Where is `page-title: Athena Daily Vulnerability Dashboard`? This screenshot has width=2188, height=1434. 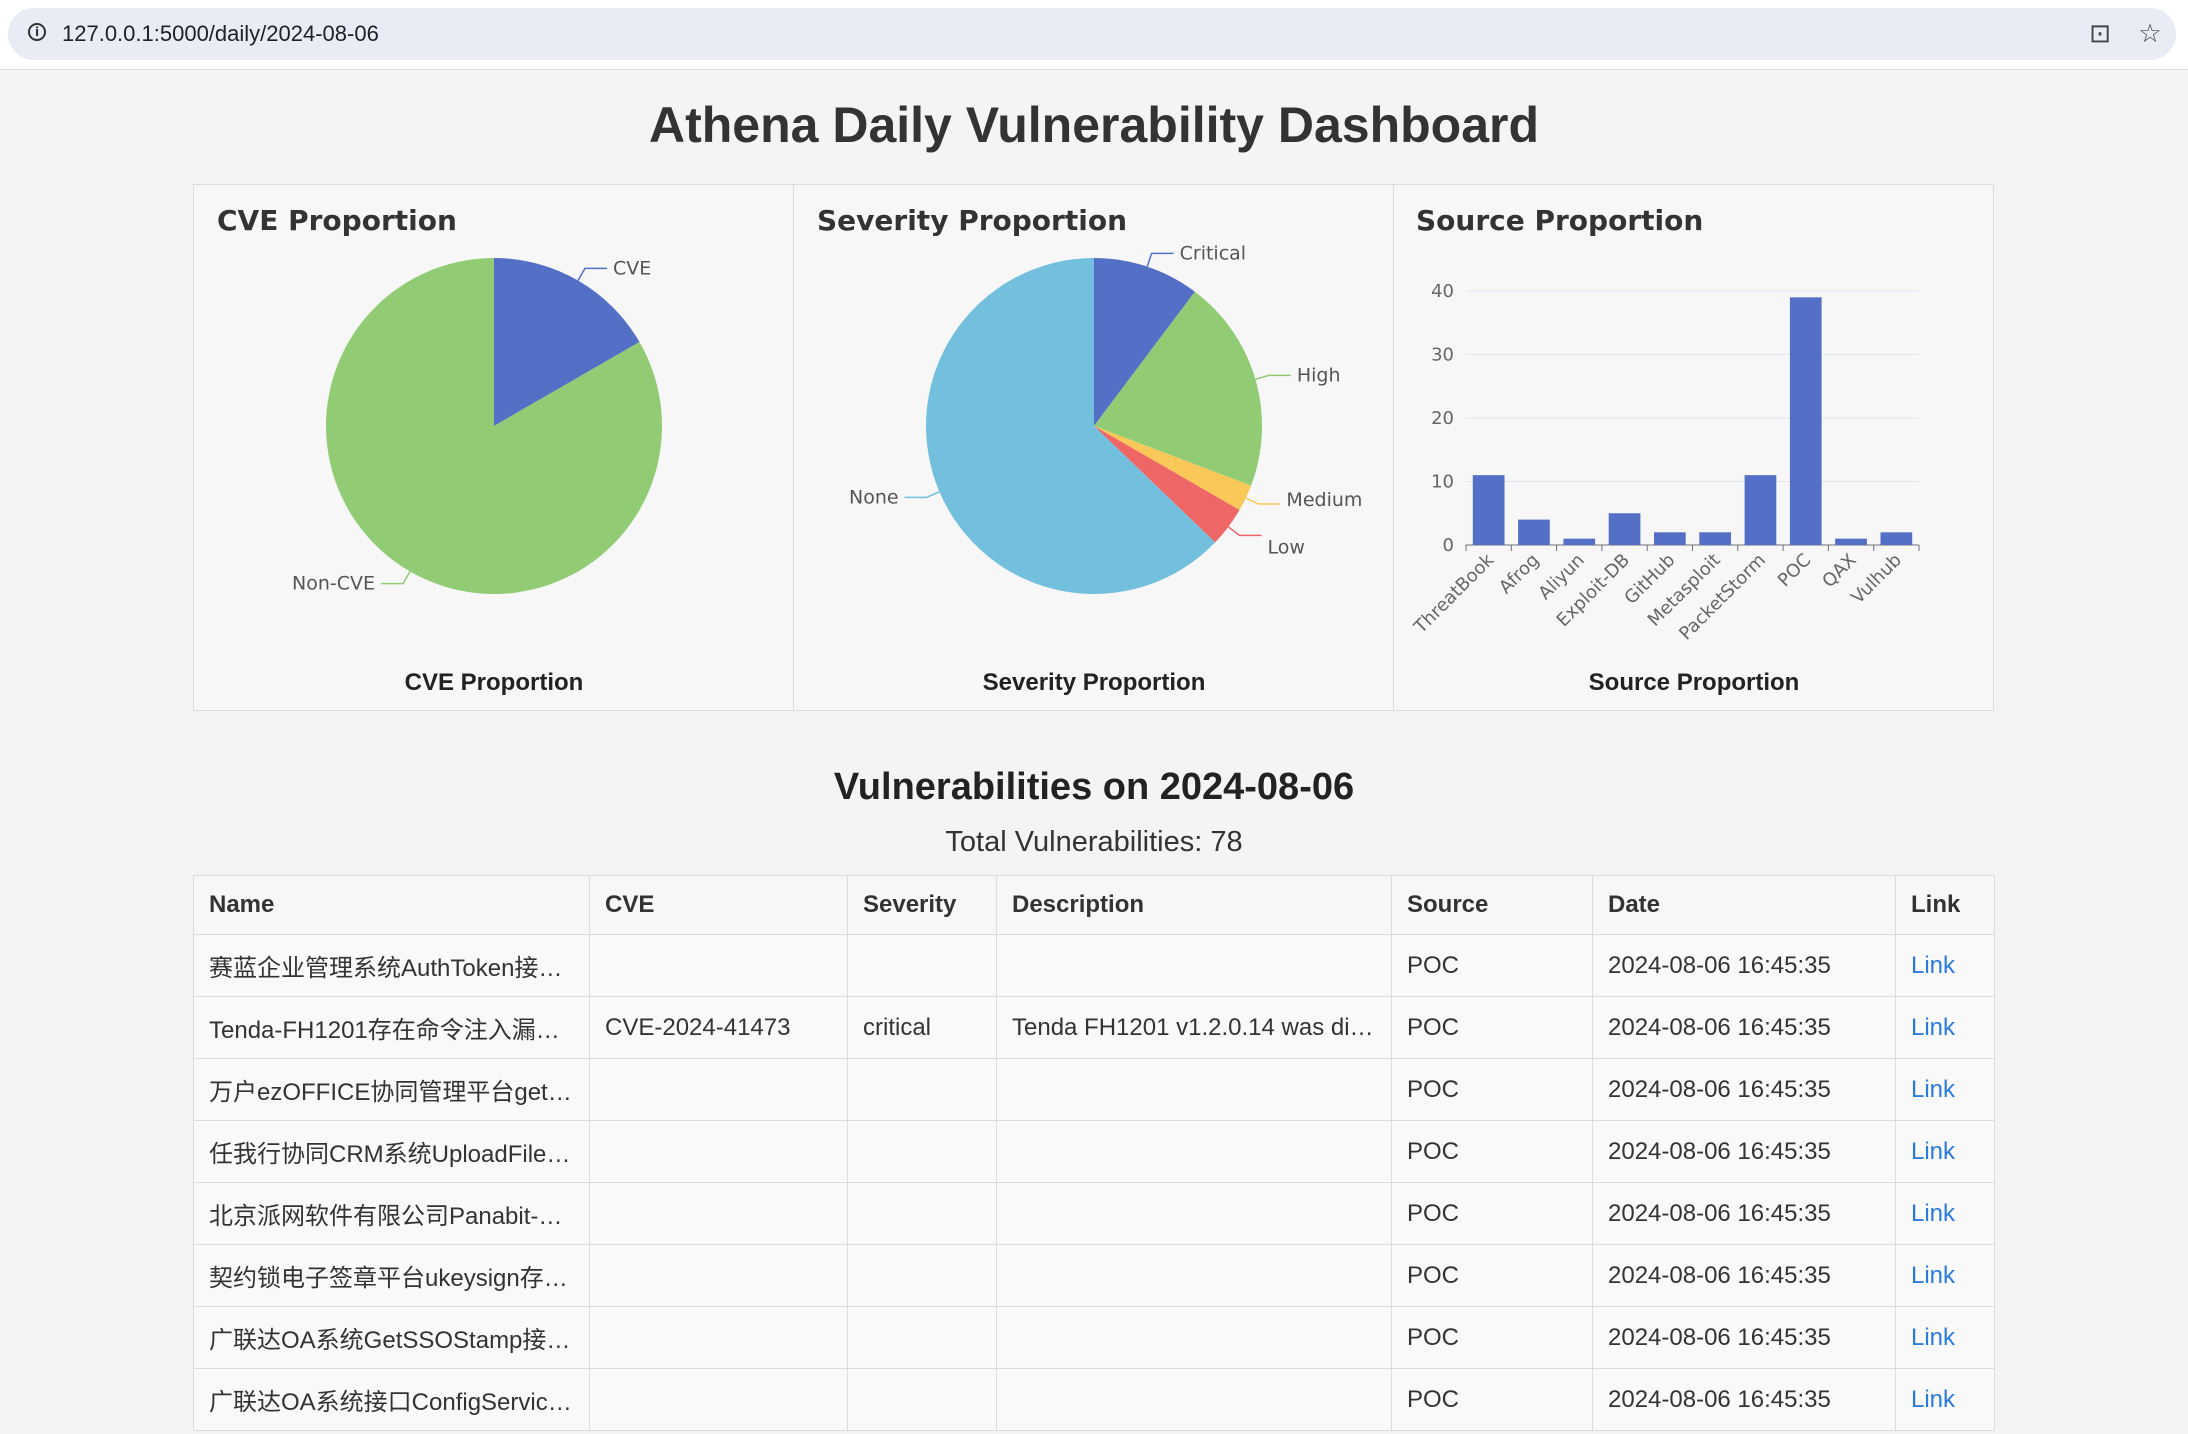
page-title: Athena Daily Vulnerability Dashboard is located at coordinates (1093, 125).